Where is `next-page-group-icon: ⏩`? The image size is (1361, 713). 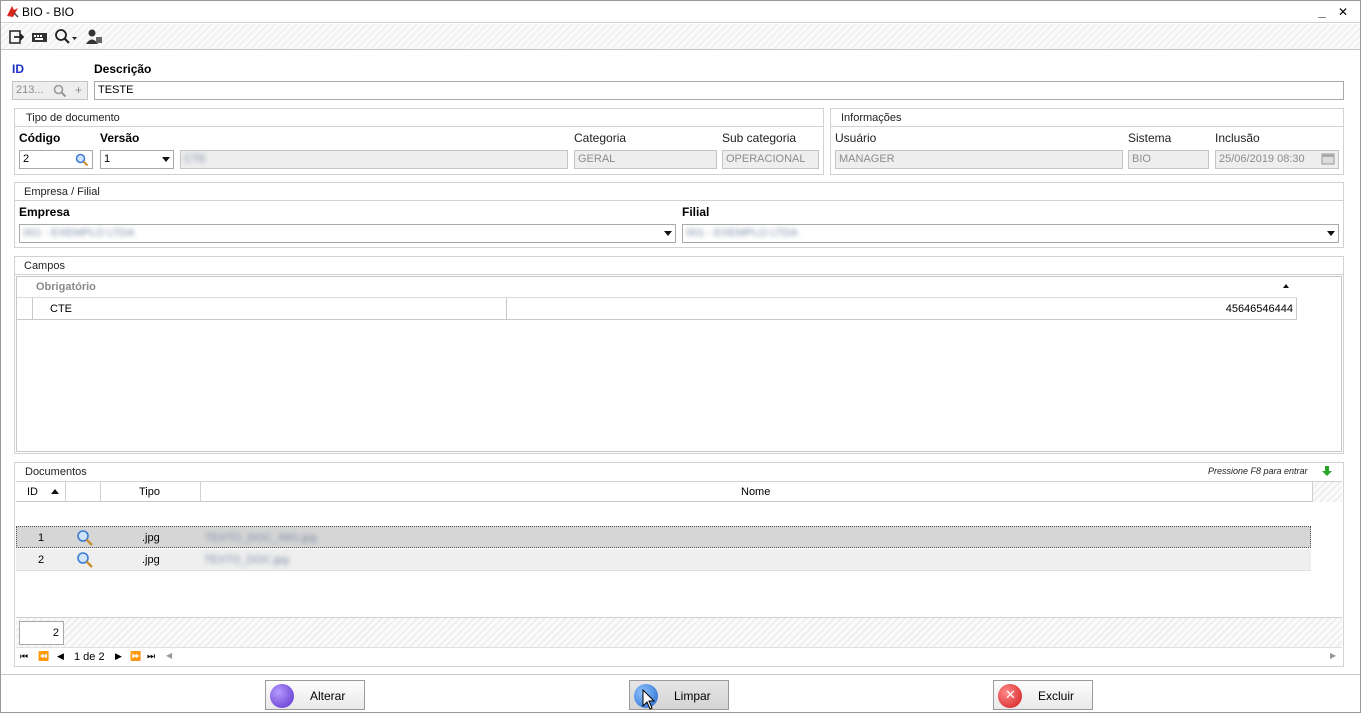
next-page-group-icon: ⏩ is located at coordinates (135, 656).